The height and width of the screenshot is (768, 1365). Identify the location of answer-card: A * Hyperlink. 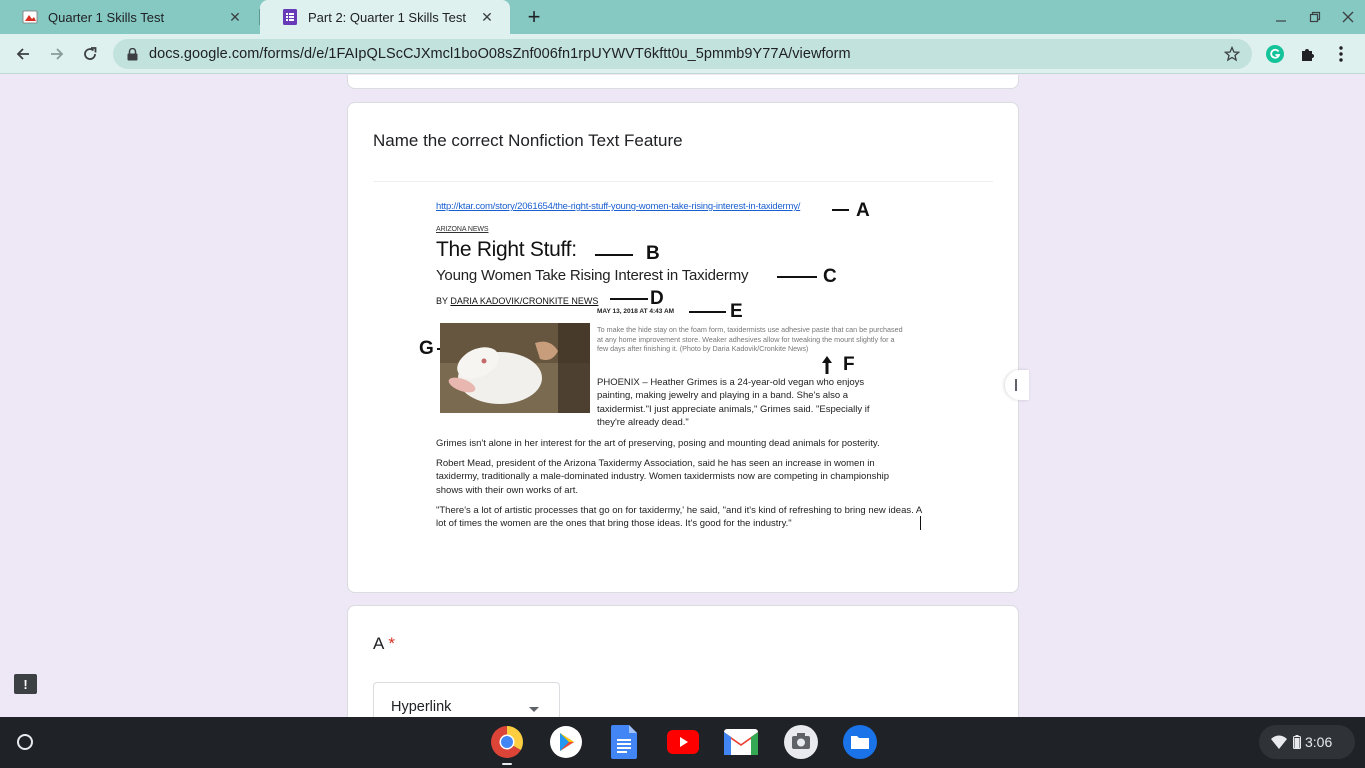
(683, 661).